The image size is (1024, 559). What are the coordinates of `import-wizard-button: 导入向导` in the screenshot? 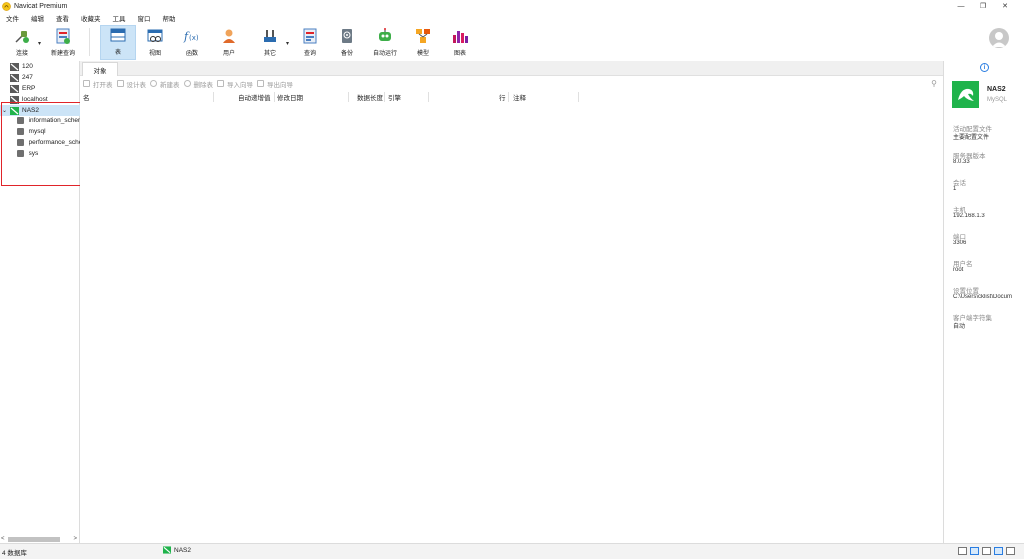 It's located at (235, 84).